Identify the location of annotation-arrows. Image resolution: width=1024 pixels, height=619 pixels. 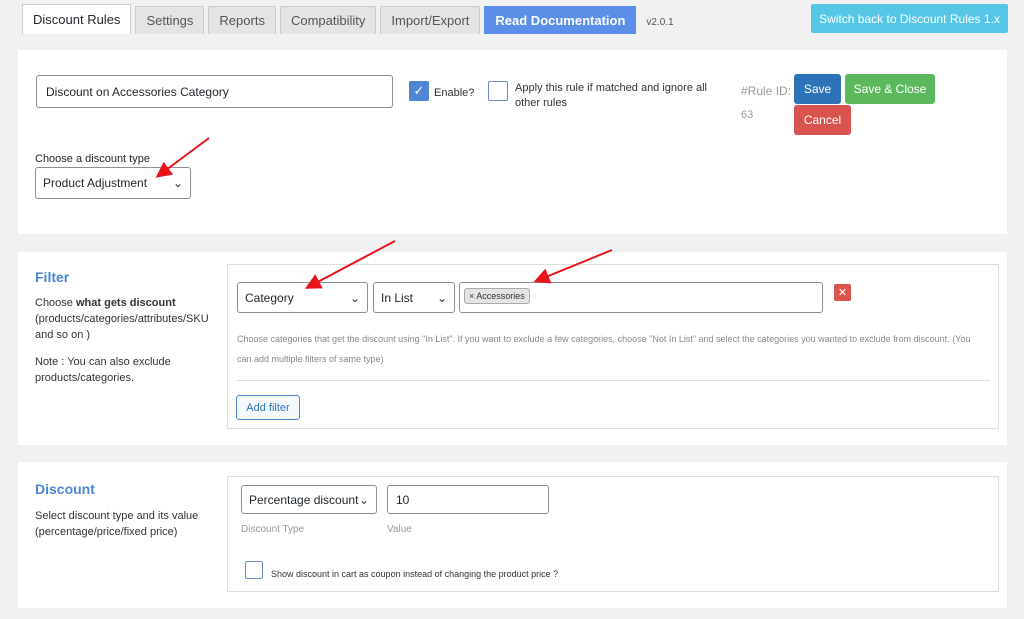
(384, 213).